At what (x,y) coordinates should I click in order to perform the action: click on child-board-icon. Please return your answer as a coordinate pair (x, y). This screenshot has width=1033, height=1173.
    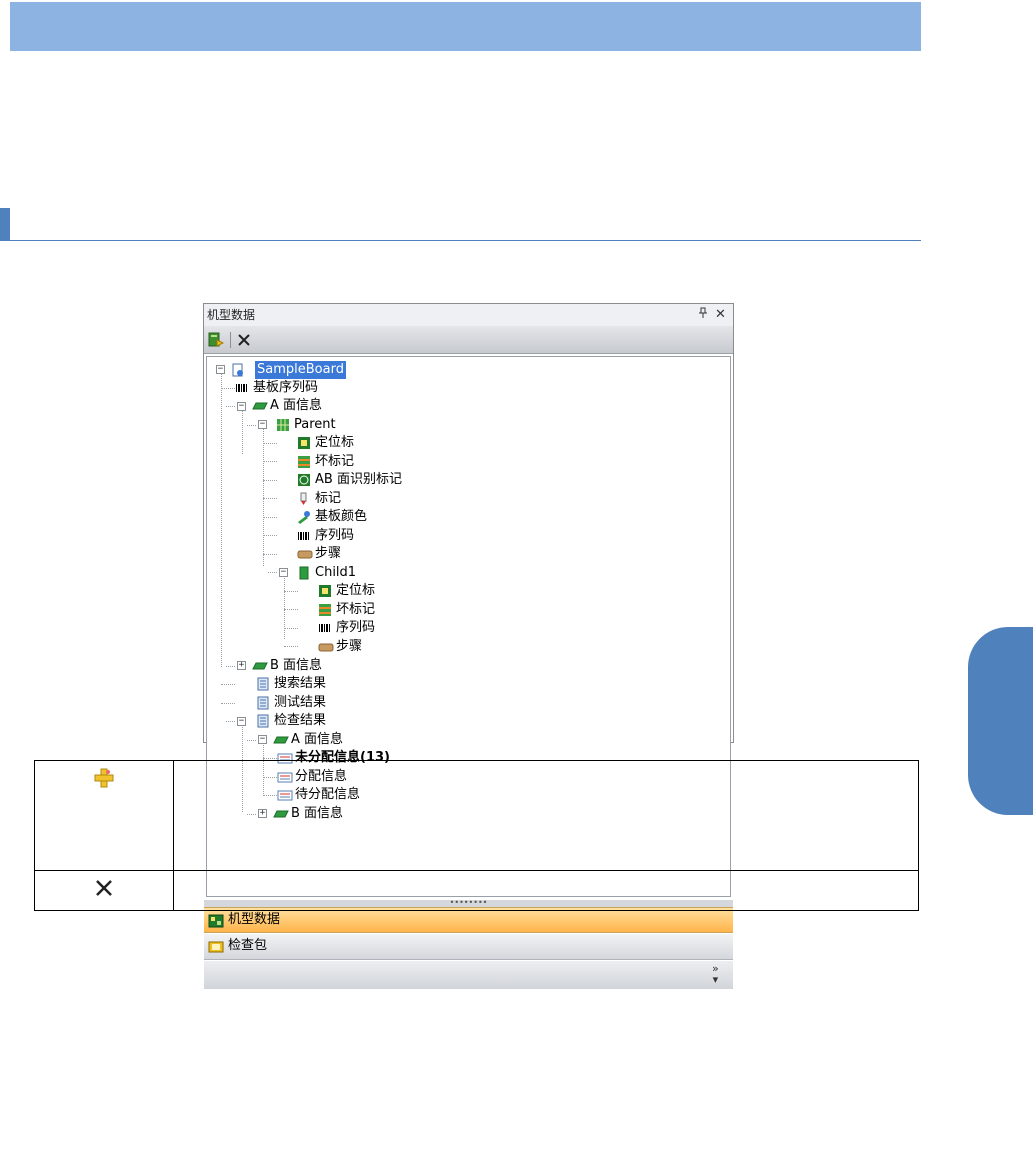
    Looking at the image, I should click on (304, 573).